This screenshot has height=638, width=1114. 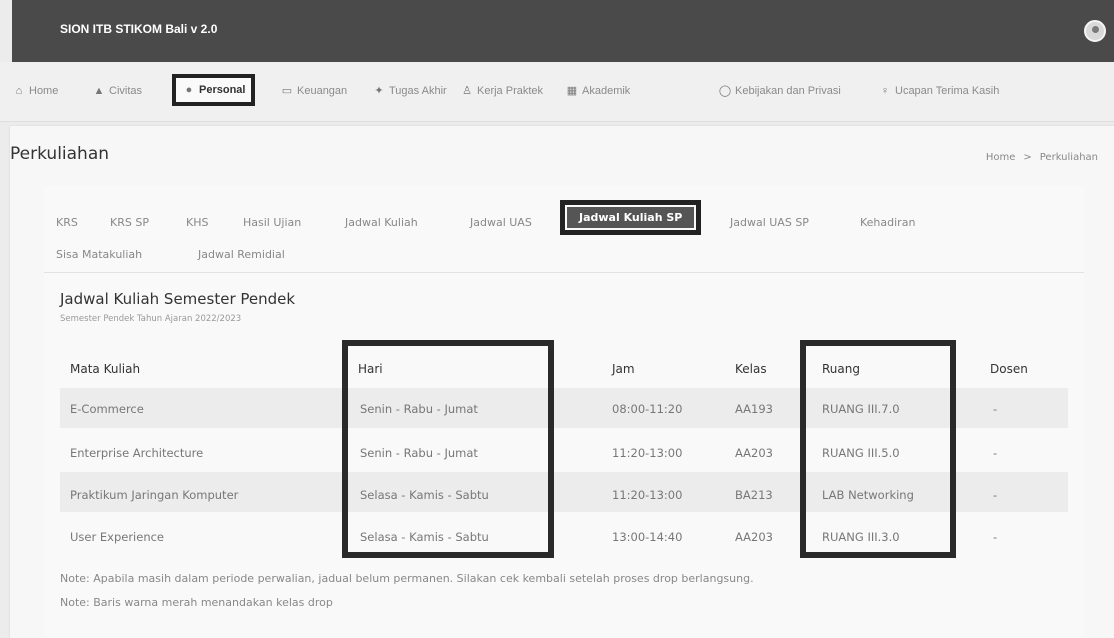 I want to click on tab-krs: KRS, so click(x=67, y=222).